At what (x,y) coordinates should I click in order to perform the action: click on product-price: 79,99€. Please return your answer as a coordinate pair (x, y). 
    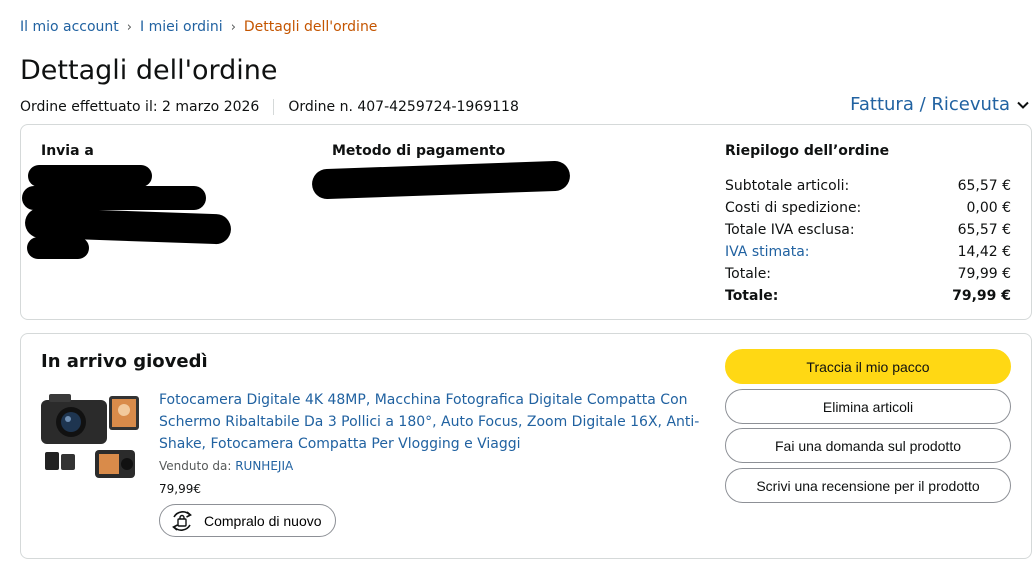
    Looking at the image, I should click on (180, 489).